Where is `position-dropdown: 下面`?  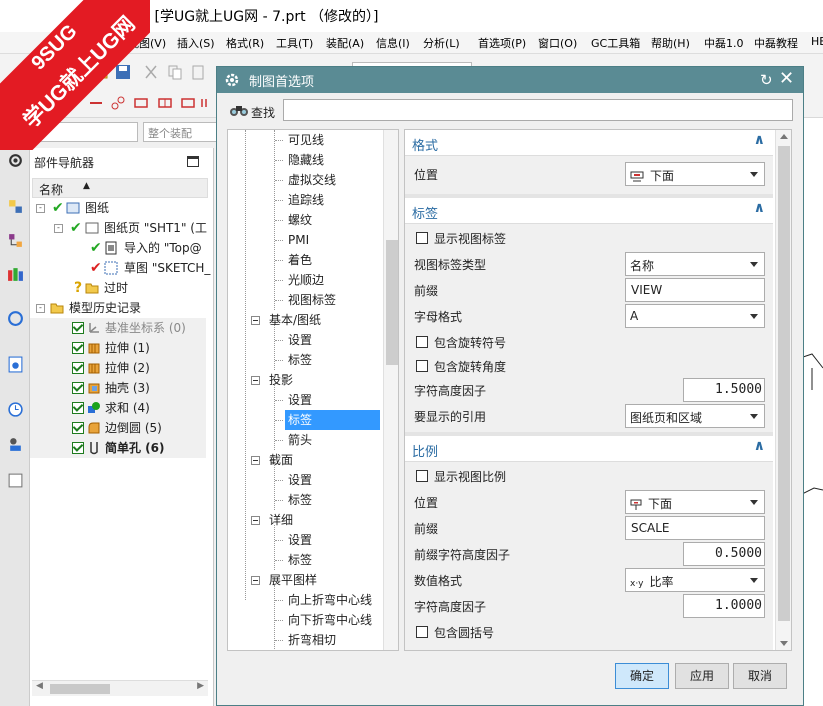 position-dropdown: 下面 is located at coordinates (695, 174).